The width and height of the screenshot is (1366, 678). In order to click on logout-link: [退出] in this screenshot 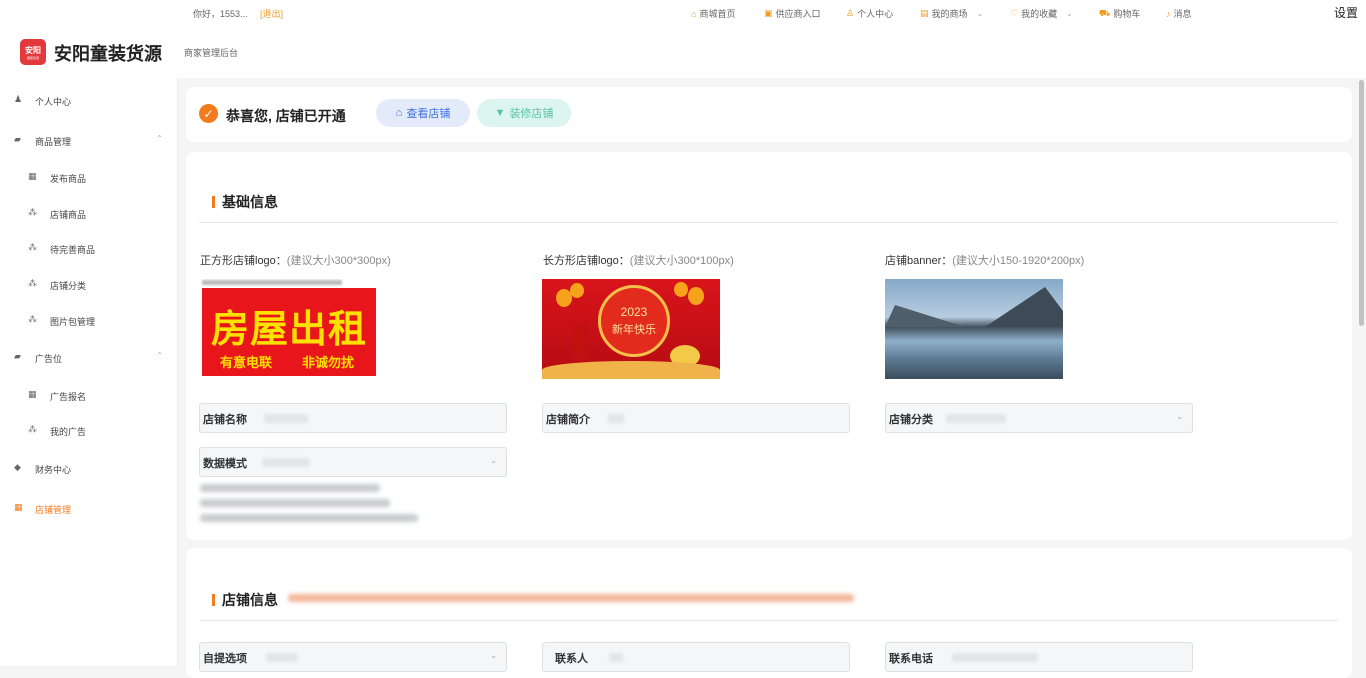, I will do `click(271, 13)`.